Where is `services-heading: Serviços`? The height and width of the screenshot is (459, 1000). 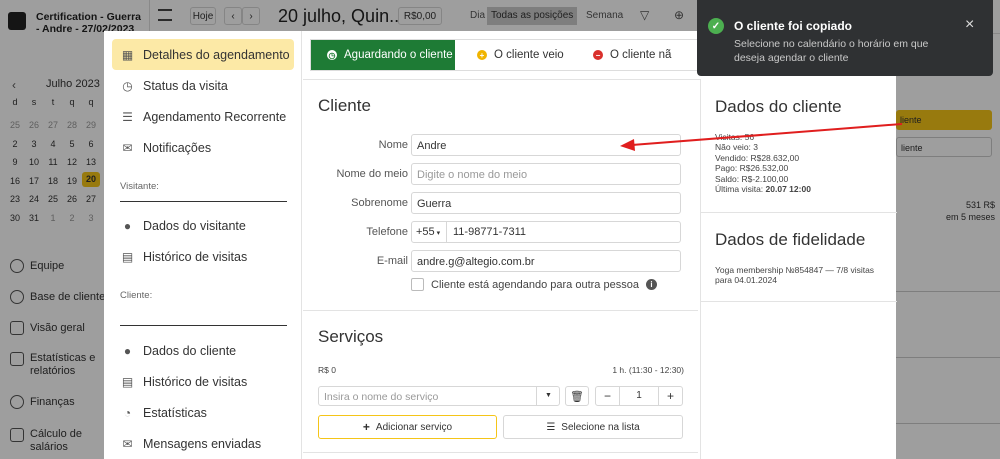 services-heading: Serviços is located at coordinates (351, 336).